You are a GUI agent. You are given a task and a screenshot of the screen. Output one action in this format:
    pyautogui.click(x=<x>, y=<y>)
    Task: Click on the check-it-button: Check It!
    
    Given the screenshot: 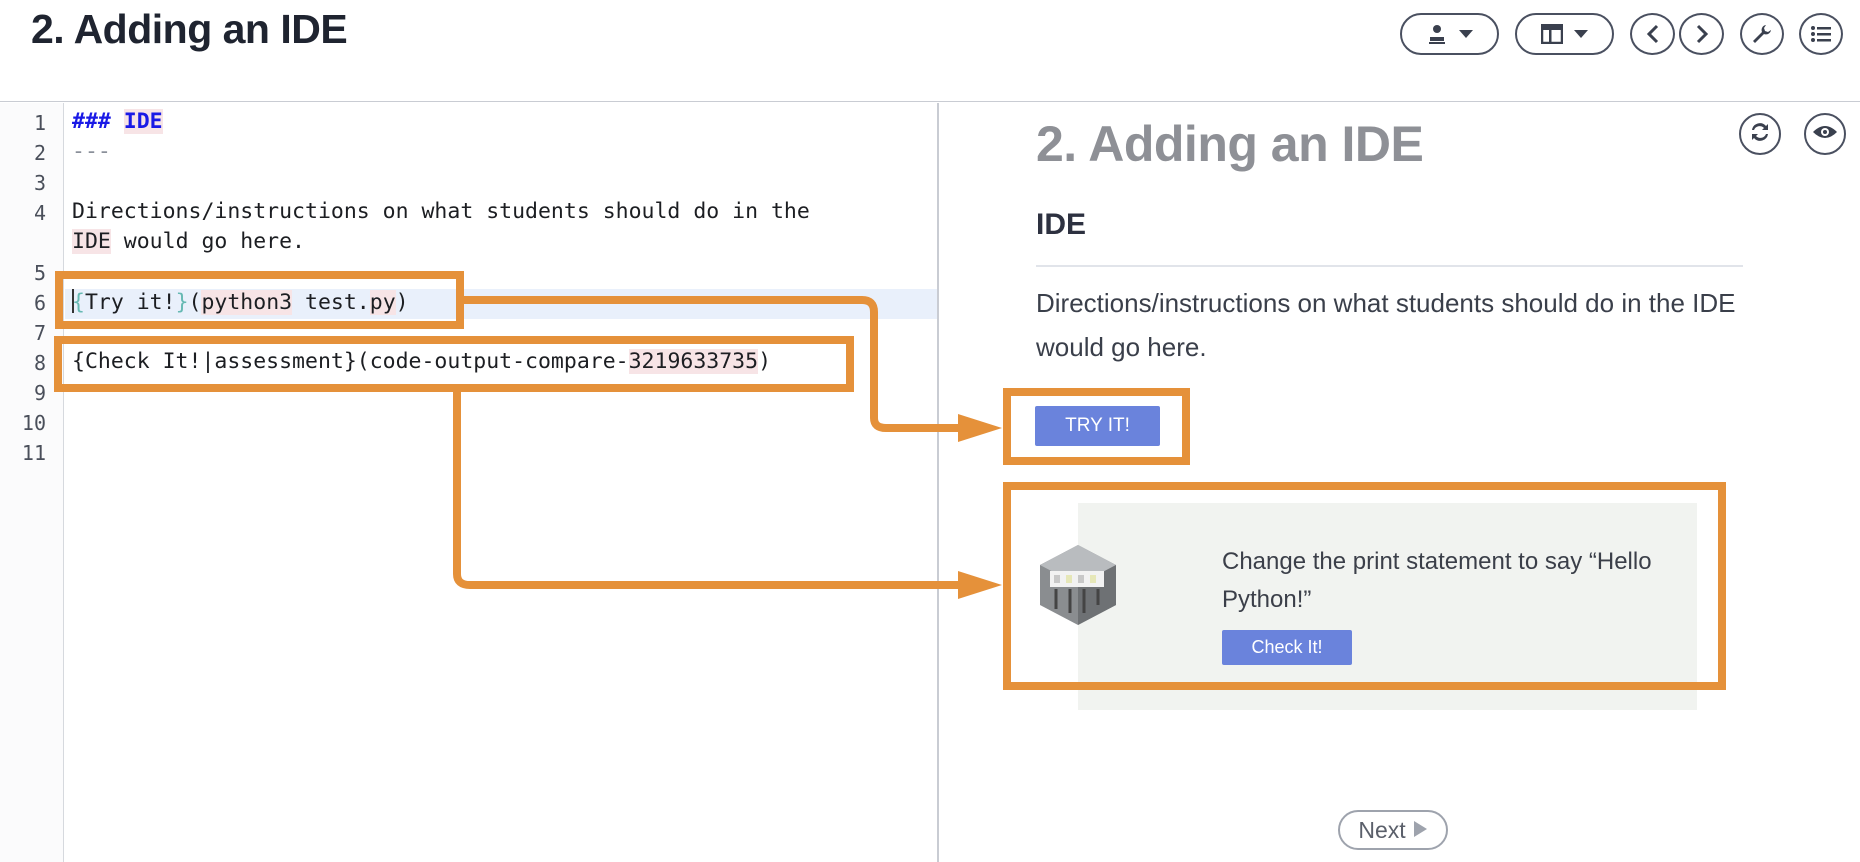 What is the action you would take?
    pyautogui.click(x=1287, y=647)
    